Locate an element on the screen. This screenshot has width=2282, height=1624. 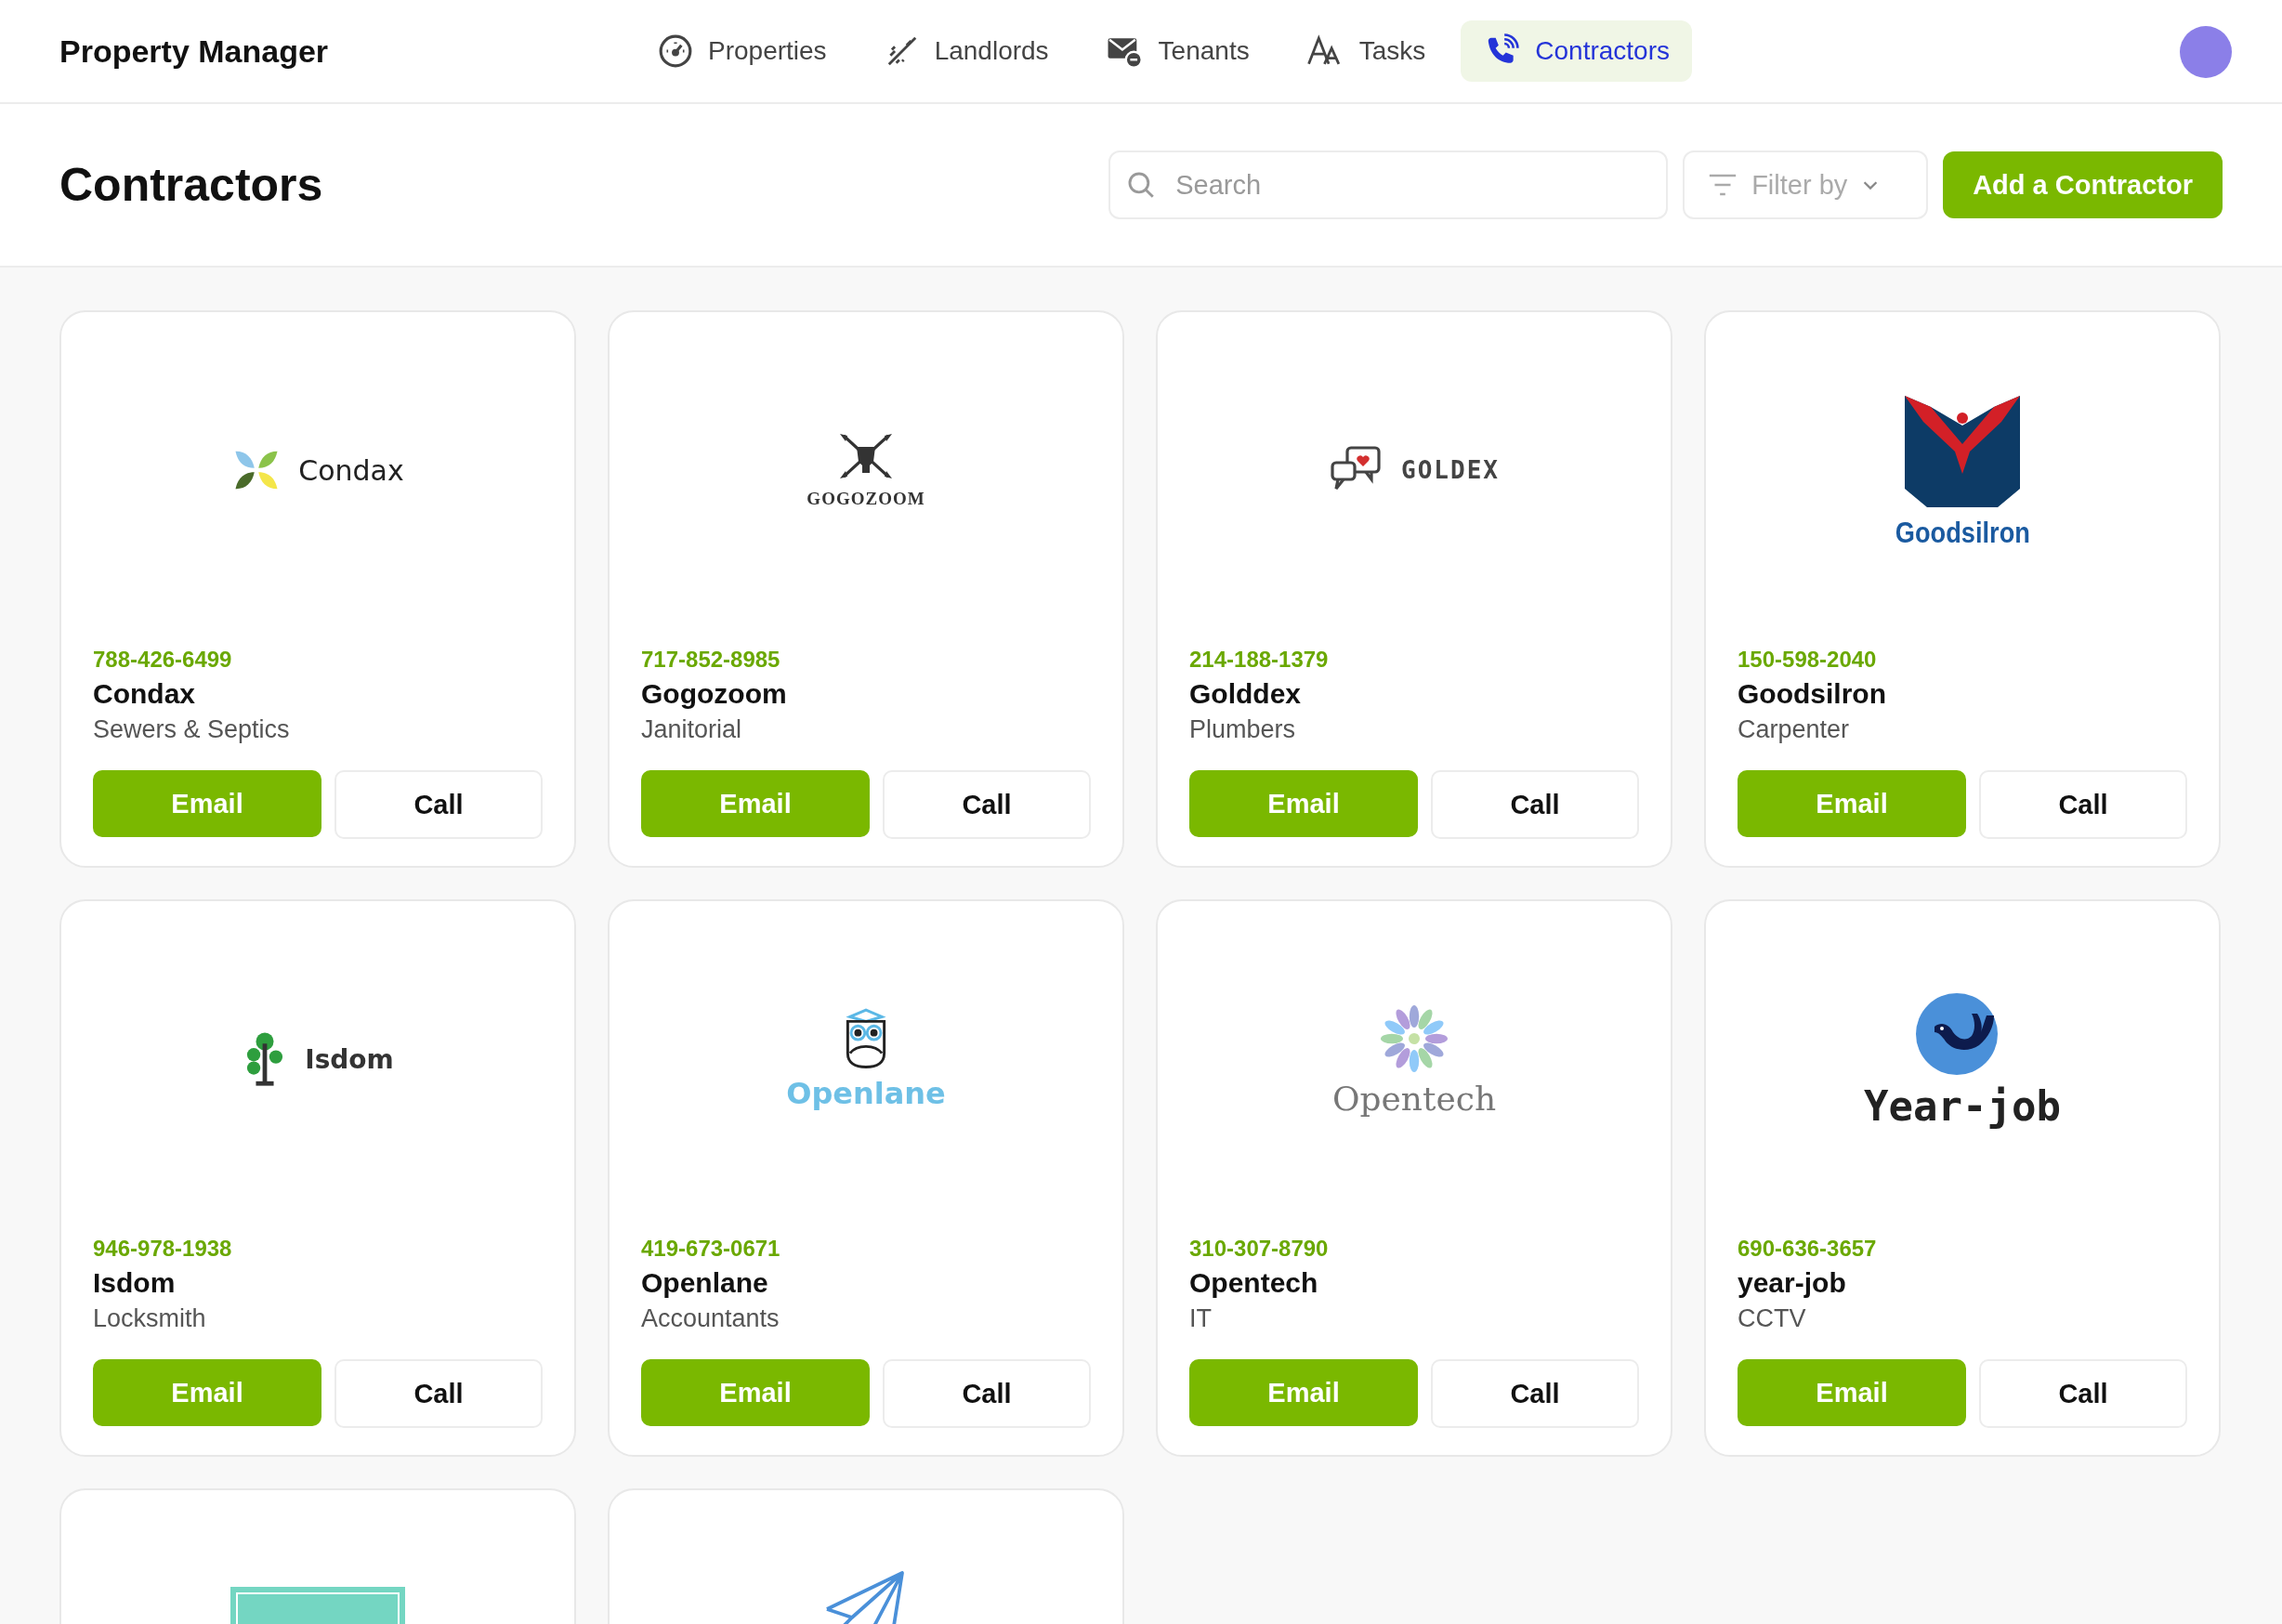
contractor-name: year-job is located at coordinates (1792, 1283).